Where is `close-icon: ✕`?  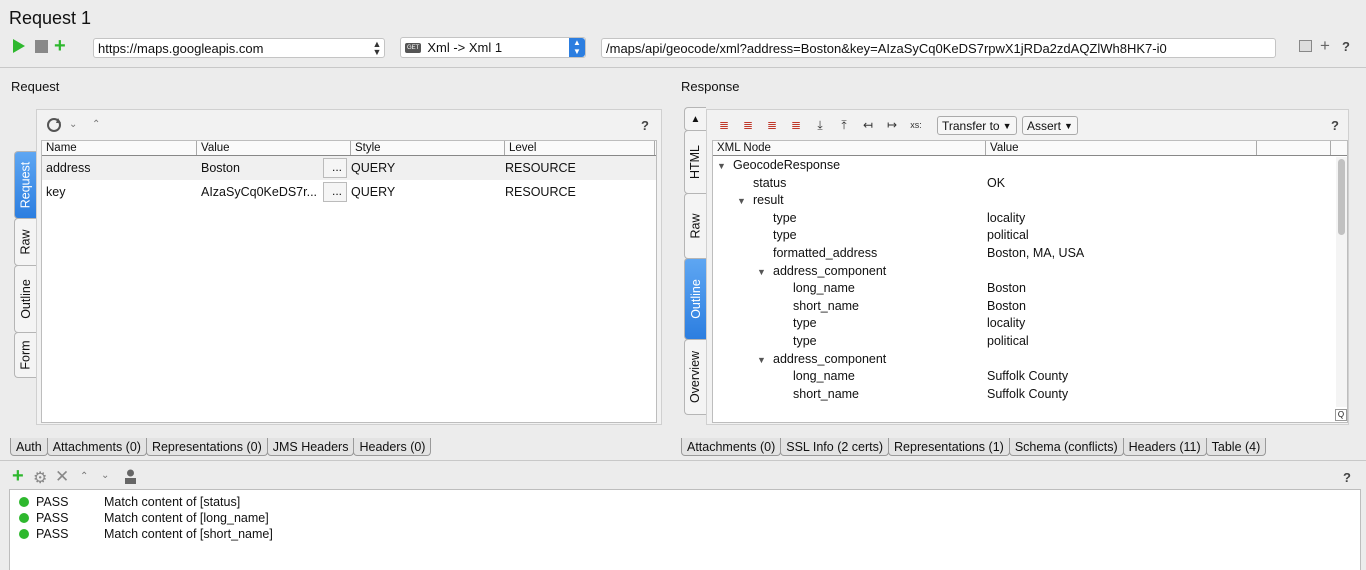 close-icon: ✕ is located at coordinates (62, 477).